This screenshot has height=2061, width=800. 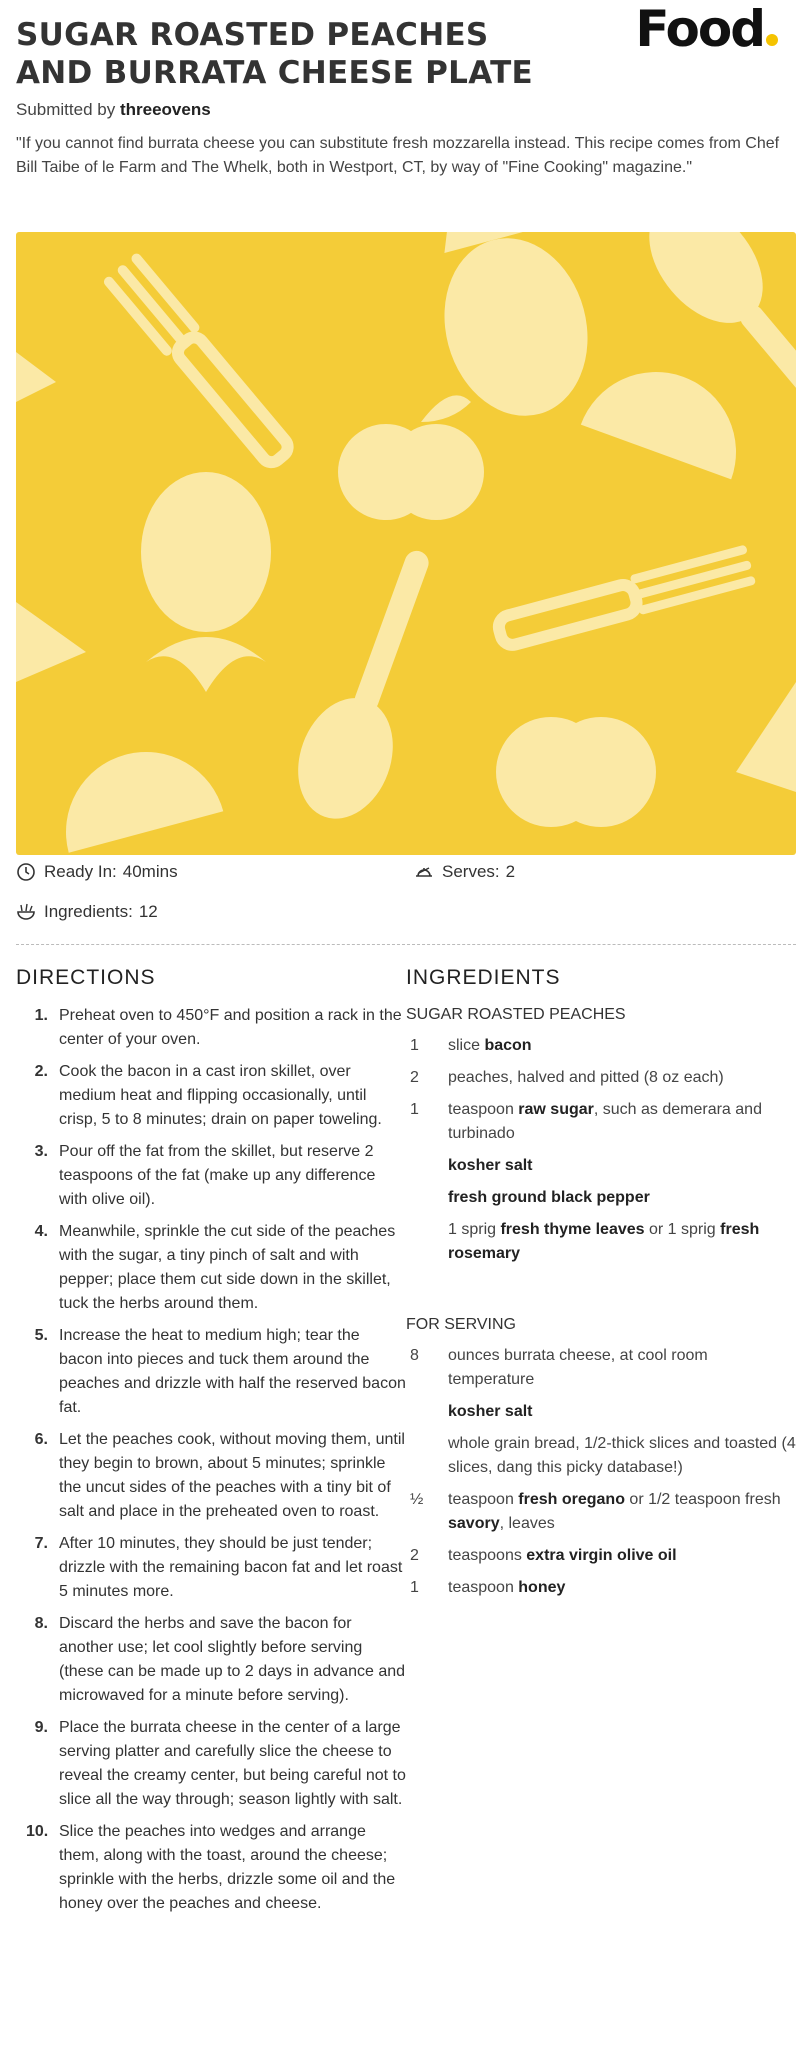 What do you see at coordinates (483, 977) in the screenshot?
I see `ingredients-heading: INGREDIENTS` at bounding box center [483, 977].